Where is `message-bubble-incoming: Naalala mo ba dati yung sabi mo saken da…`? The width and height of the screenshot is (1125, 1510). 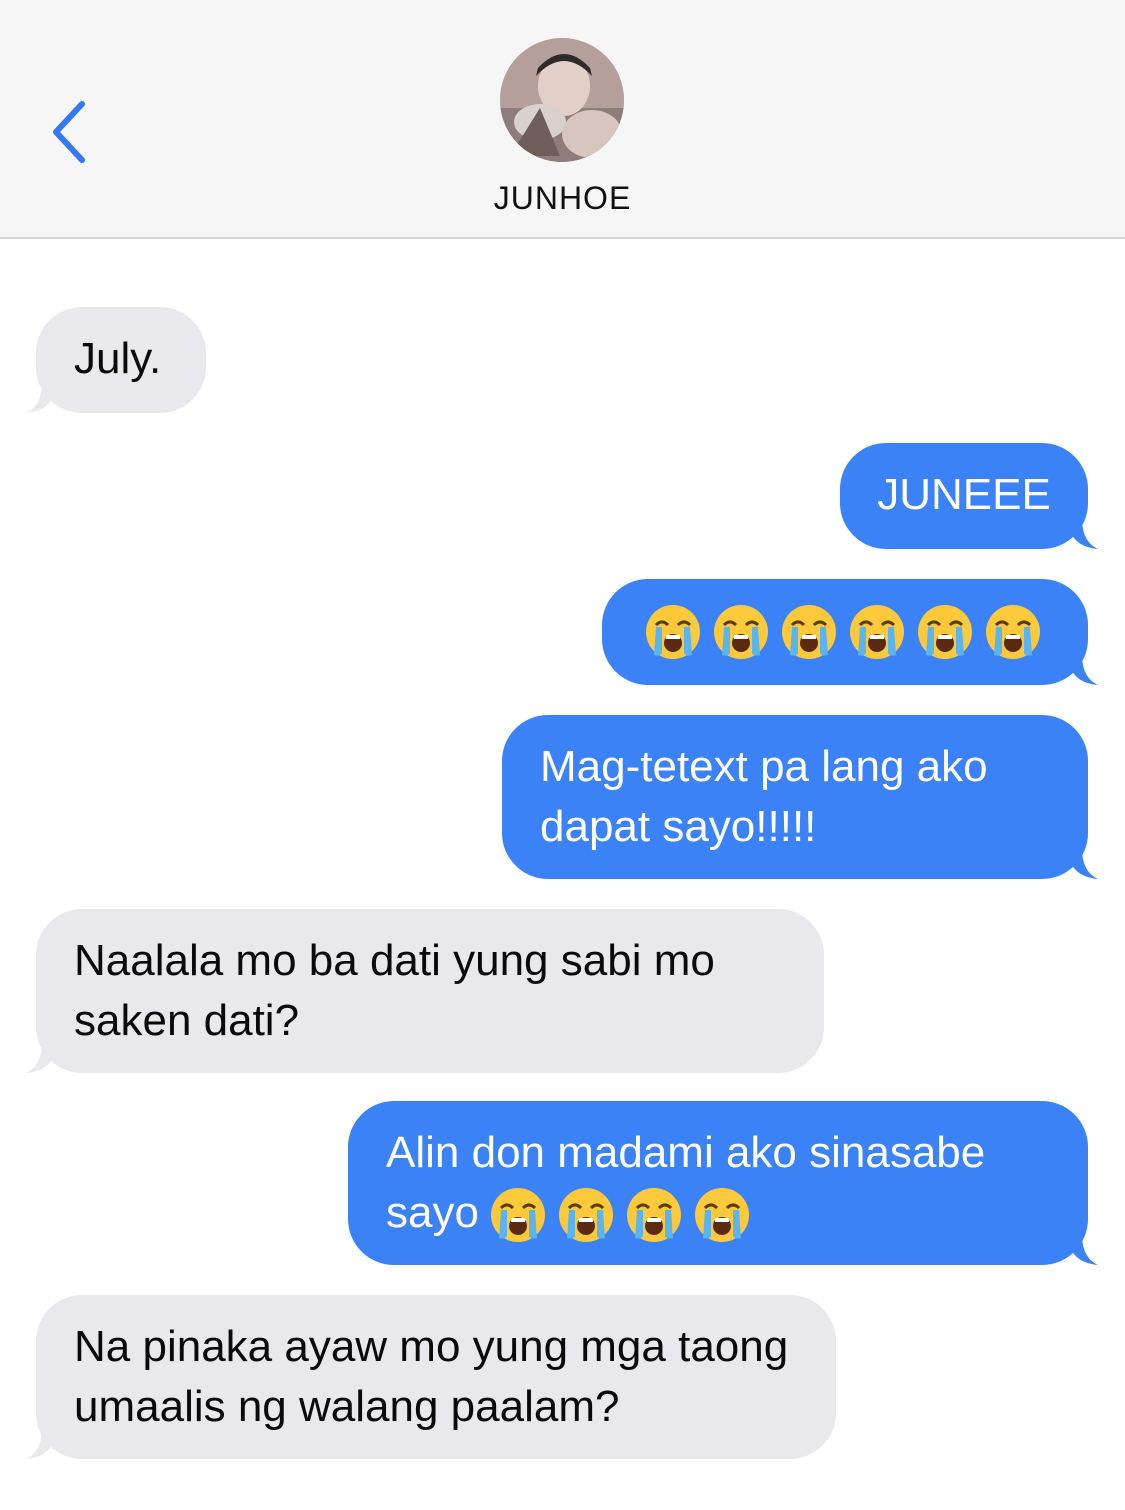 message-bubble-incoming: Naalala mo ba dati yung sabi mo saken da… is located at coordinates (430, 991).